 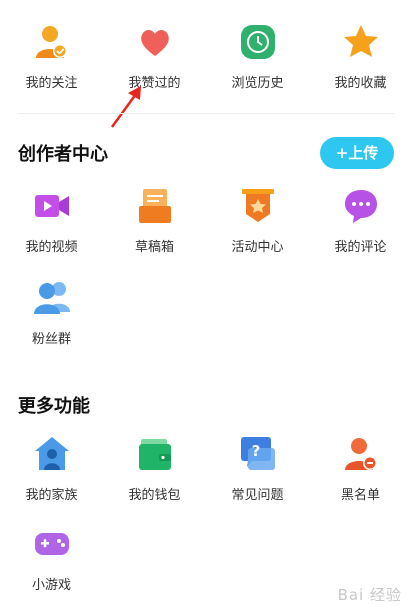 What do you see at coordinates (360, 247) in the screenshot?
I see `creator-item-label: 我的评论` at bounding box center [360, 247].